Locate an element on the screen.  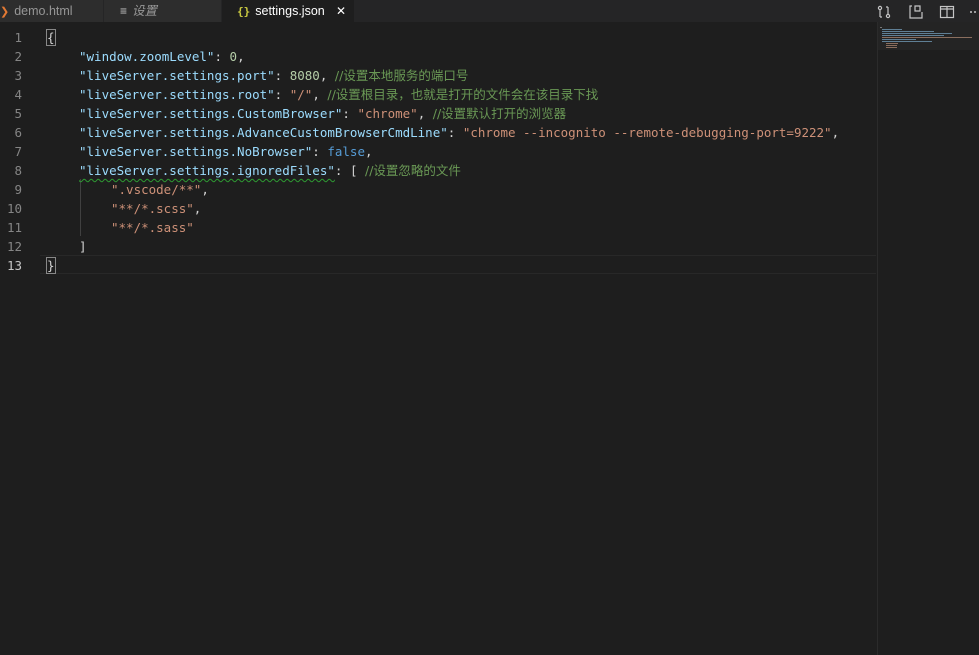
code-line-2: "window.zoomLevel": 0, is located at coordinates (162, 56).